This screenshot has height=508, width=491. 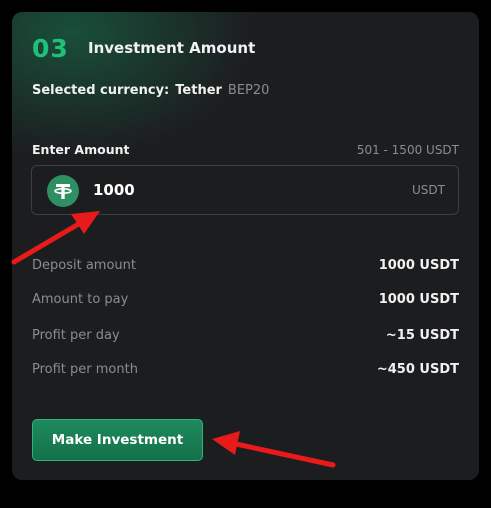 What do you see at coordinates (55, 238) in the screenshot?
I see `arrow-to-amount-input-icon` at bounding box center [55, 238].